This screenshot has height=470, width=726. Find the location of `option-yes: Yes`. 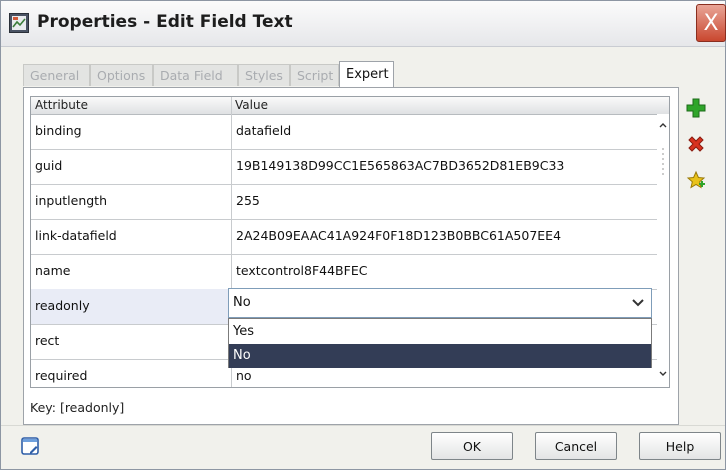

option-yes: Yes is located at coordinates (440, 332).